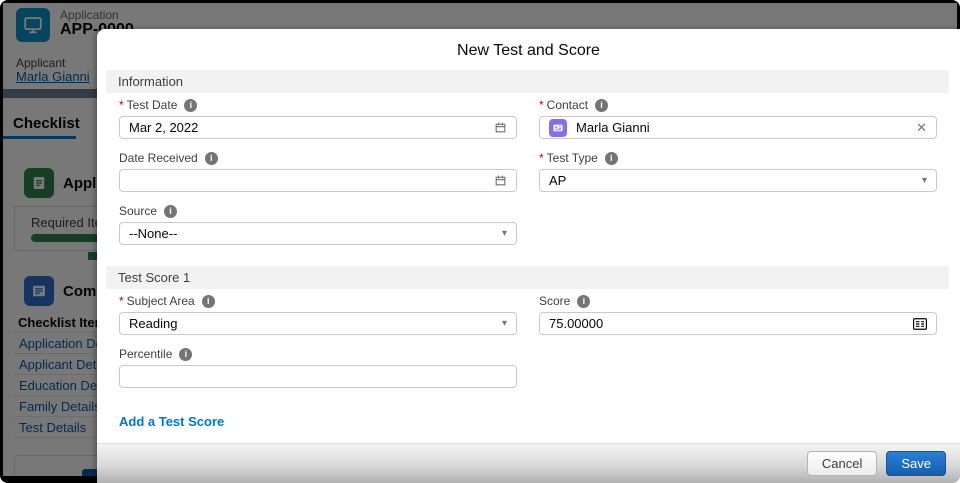 The image size is (960, 483). I want to click on field-percentile: Percentile i, so click(318, 367).